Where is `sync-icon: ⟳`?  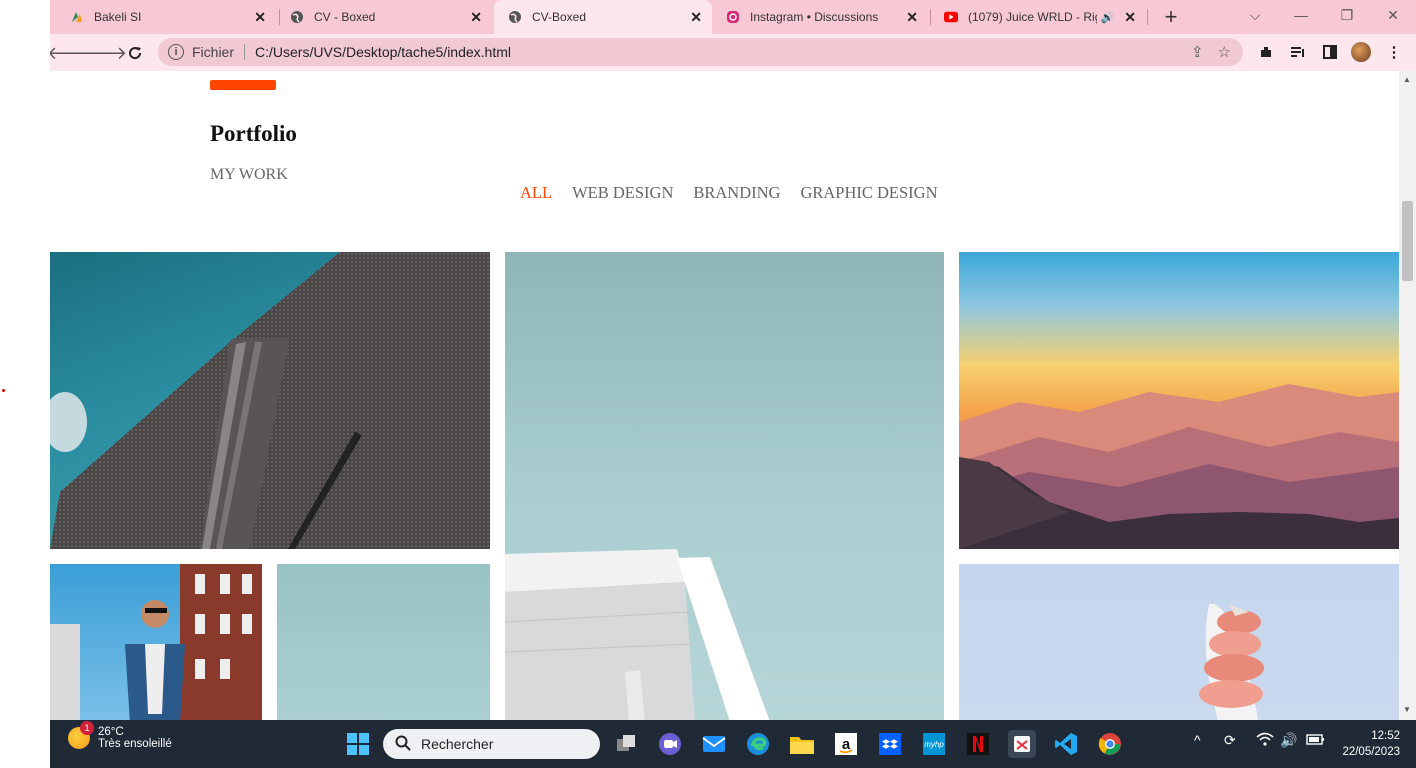
sync-icon: ⟳ is located at coordinates (1230, 740).